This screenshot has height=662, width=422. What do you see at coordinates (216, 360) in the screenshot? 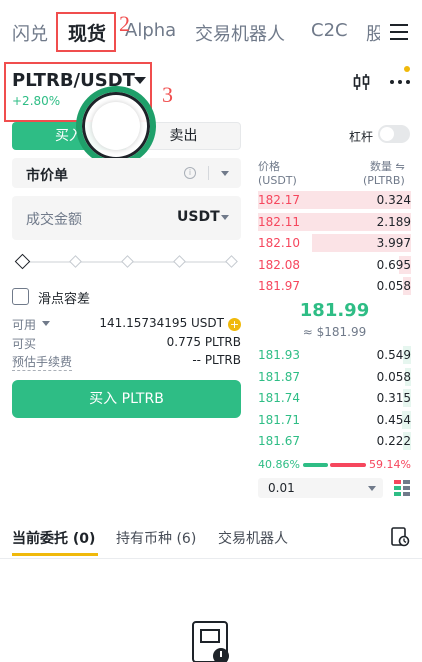
I see `fee-value: -- PLTRB` at bounding box center [216, 360].